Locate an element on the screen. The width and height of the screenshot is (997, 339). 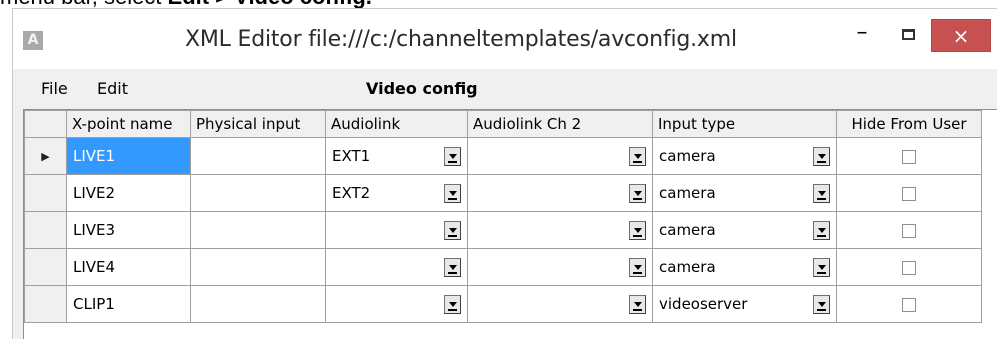
table-row: LIVE2 EXT2 camera is located at coordinates (503, 193).